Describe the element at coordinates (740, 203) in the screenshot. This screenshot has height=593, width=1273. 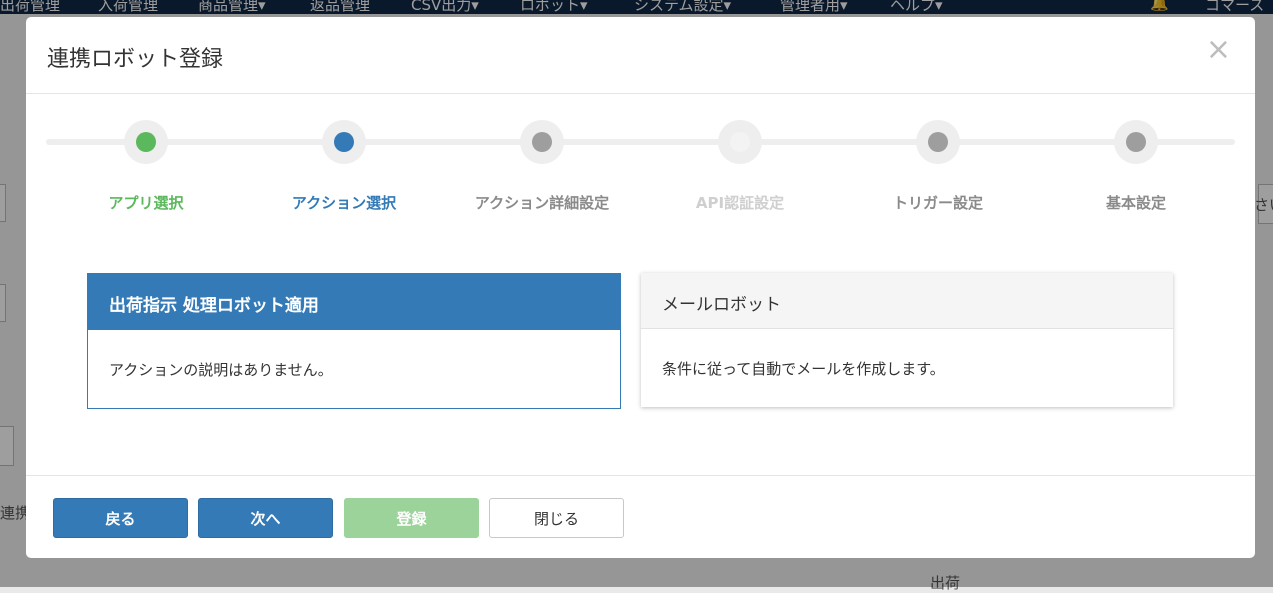
I see `step-label: API認証設定` at that location.